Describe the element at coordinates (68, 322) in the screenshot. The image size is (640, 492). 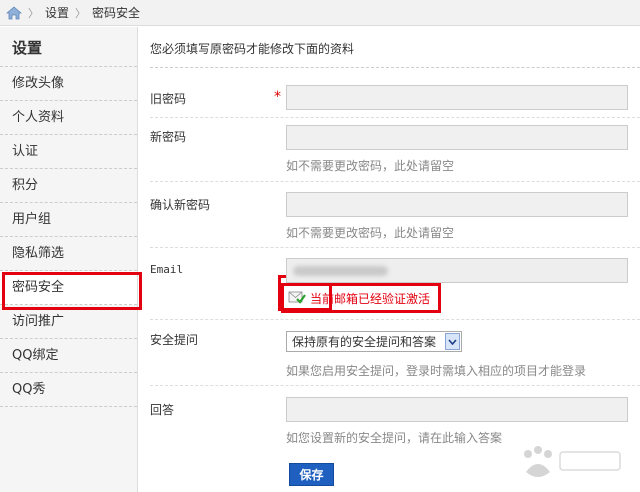
I see `sidebar-item-promotion: 访问推广` at that location.